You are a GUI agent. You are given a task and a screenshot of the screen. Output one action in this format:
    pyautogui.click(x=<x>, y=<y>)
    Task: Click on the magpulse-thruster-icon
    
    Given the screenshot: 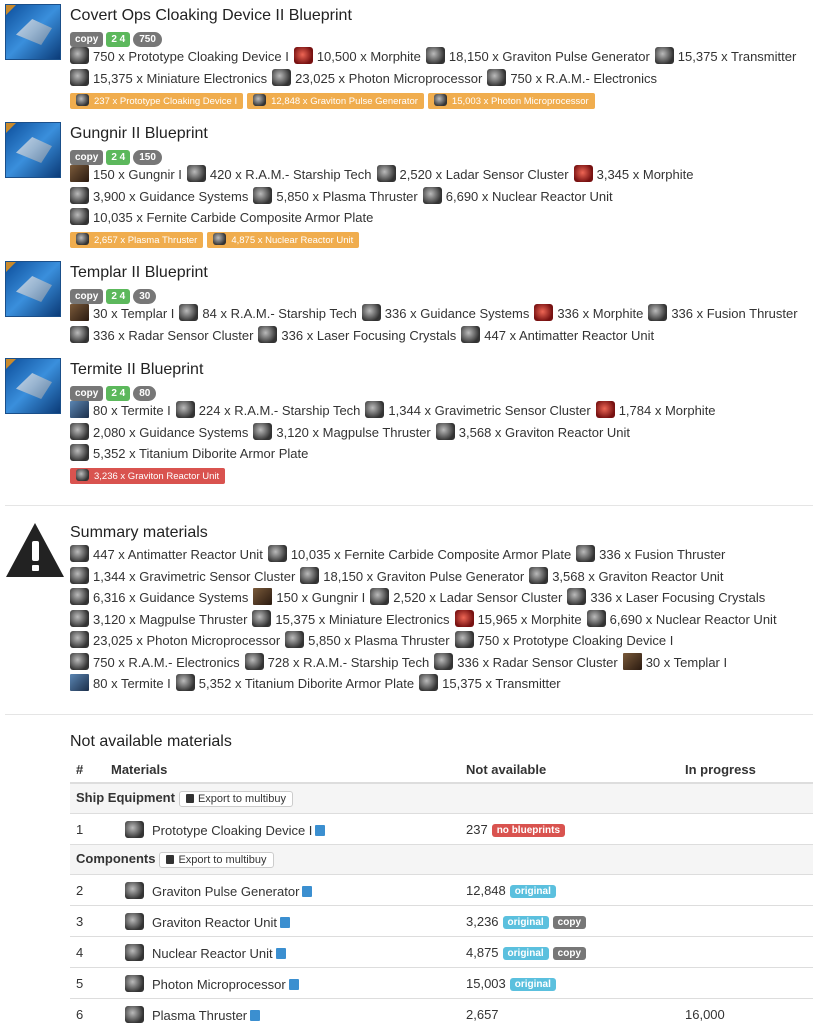 What is the action you would take?
    pyautogui.click(x=263, y=431)
    